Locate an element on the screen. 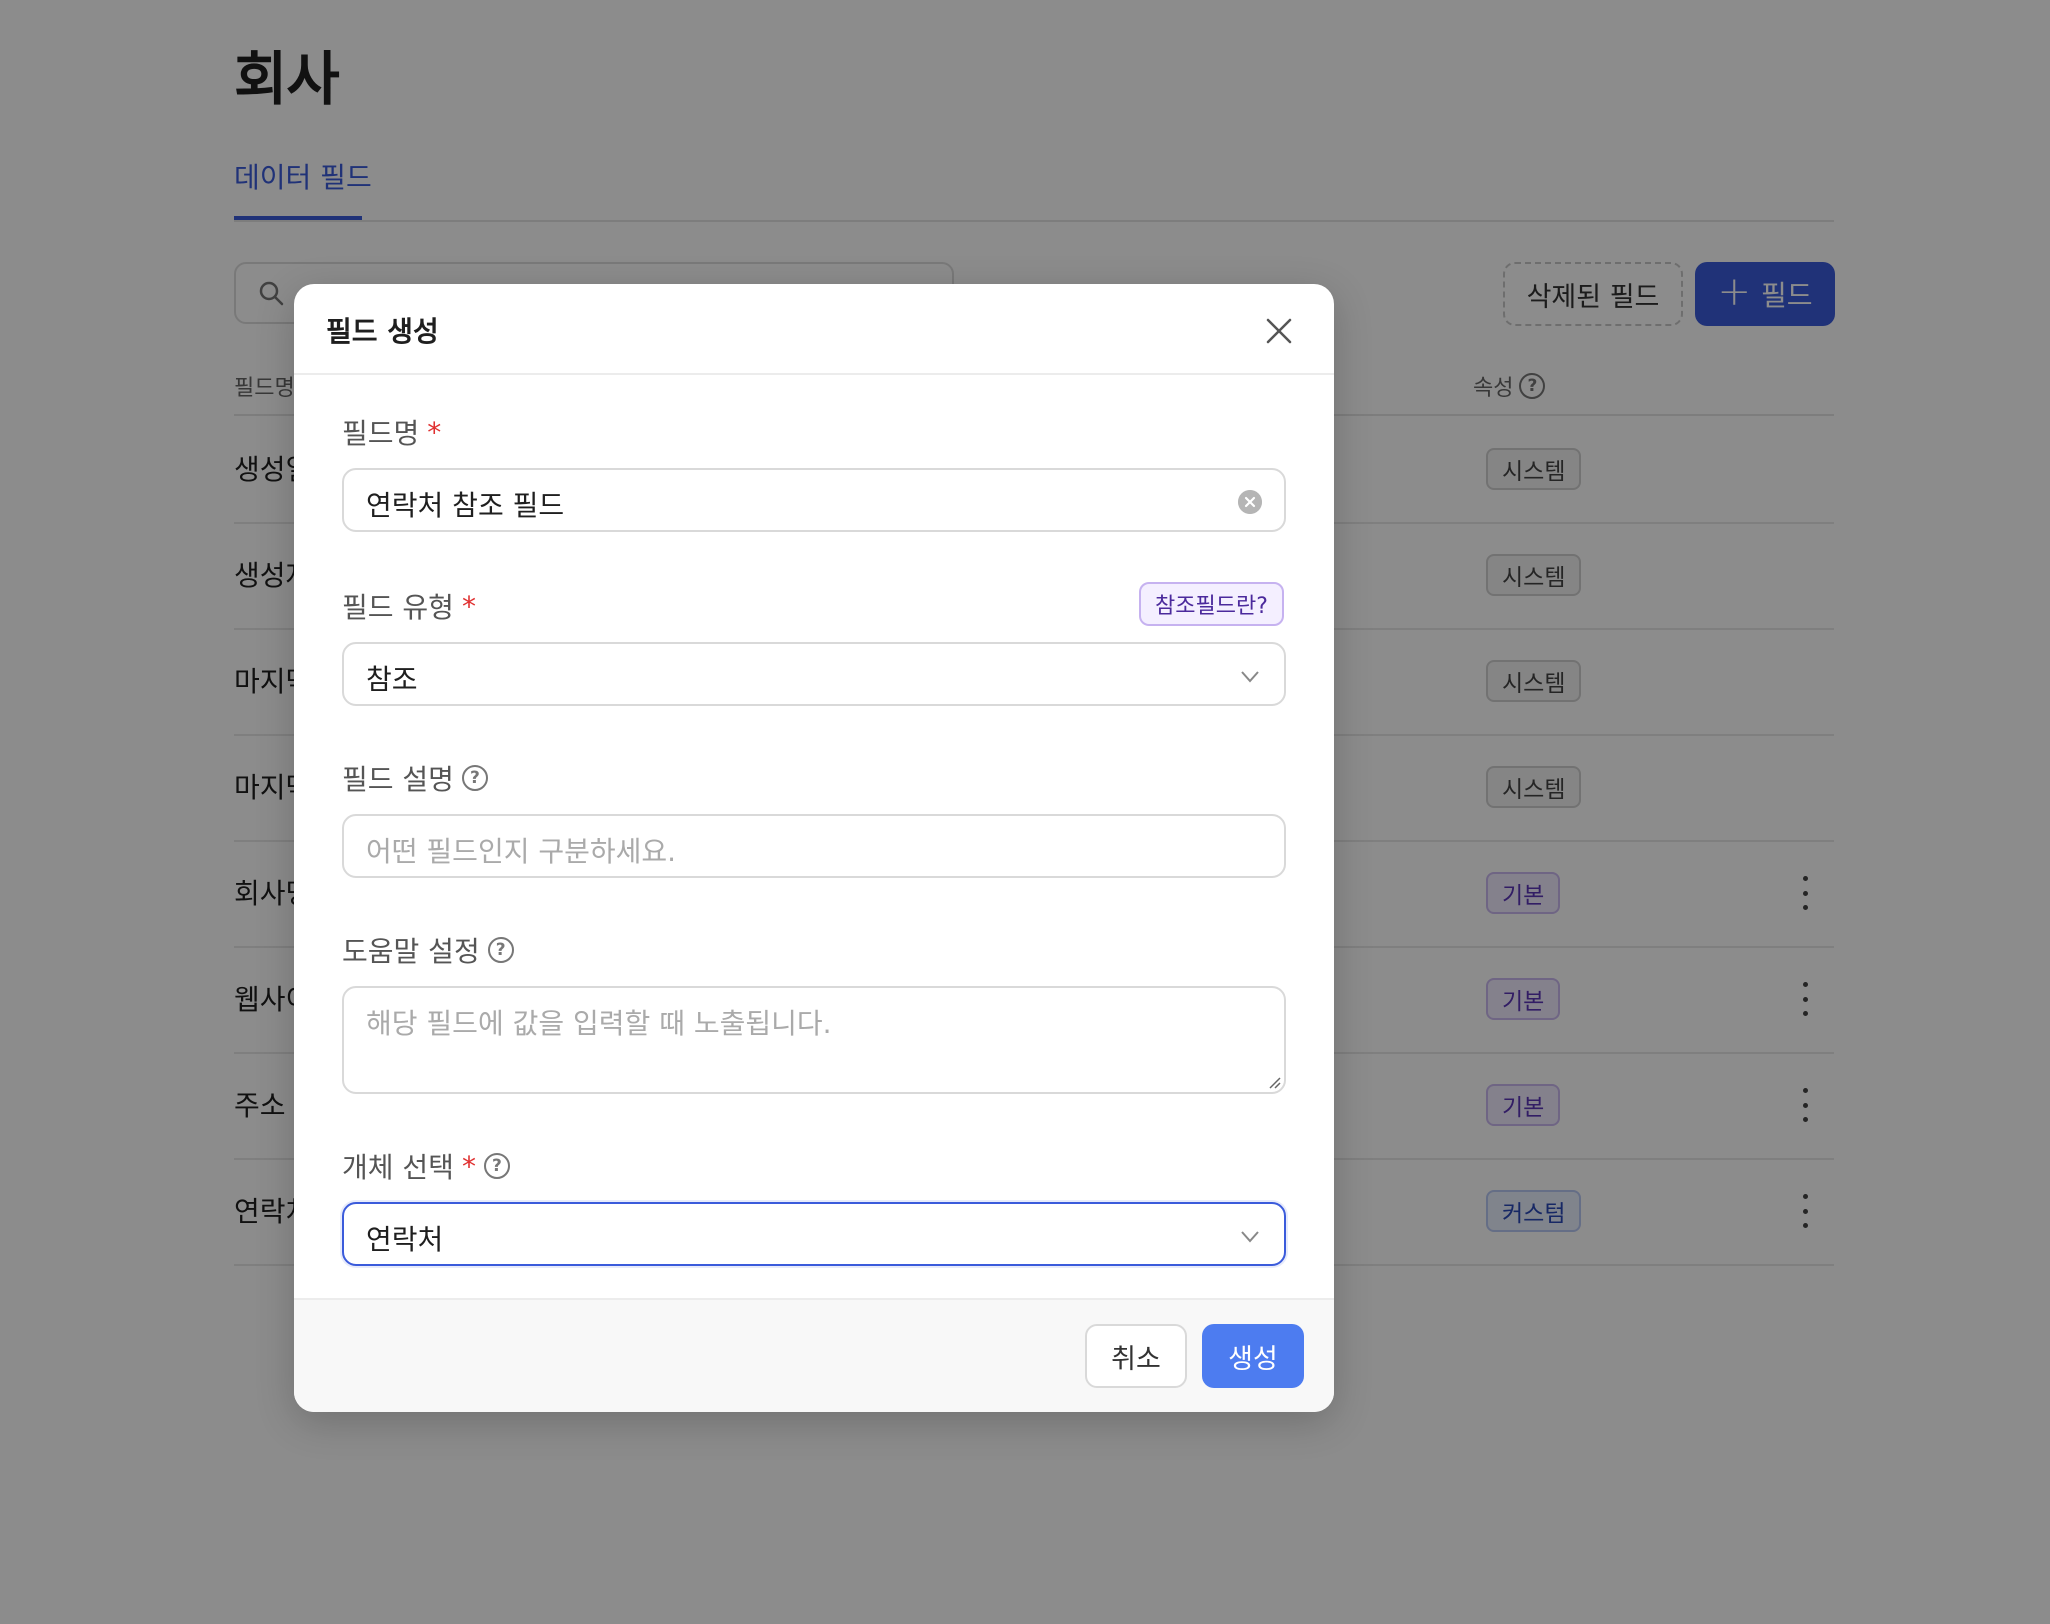 This screenshot has height=1624, width=2050. modal-footer: 취소 생성 is located at coordinates (814, 1355).